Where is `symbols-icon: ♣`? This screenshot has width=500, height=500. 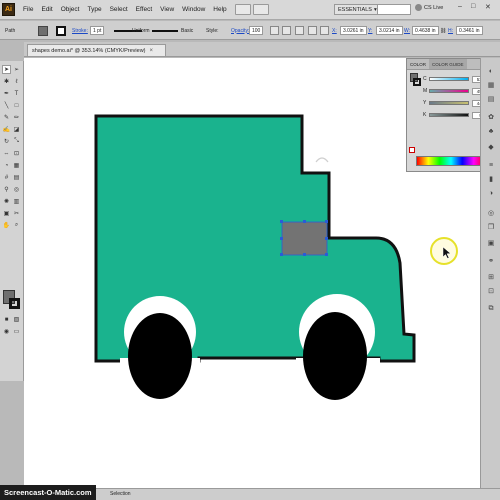 symbols-icon: ♣ is located at coordinates (491, 131).